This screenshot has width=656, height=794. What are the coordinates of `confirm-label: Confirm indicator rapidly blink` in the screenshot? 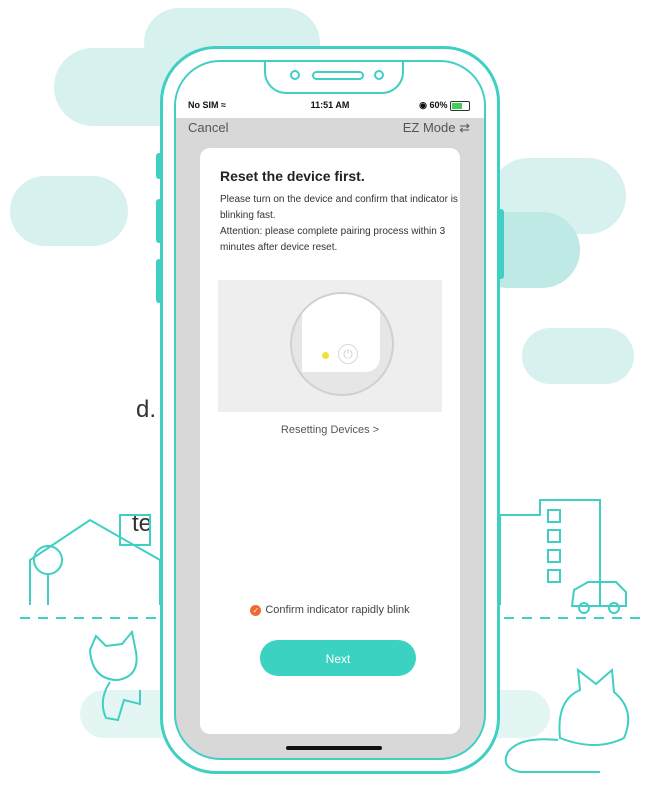 It's located at (337, 610).